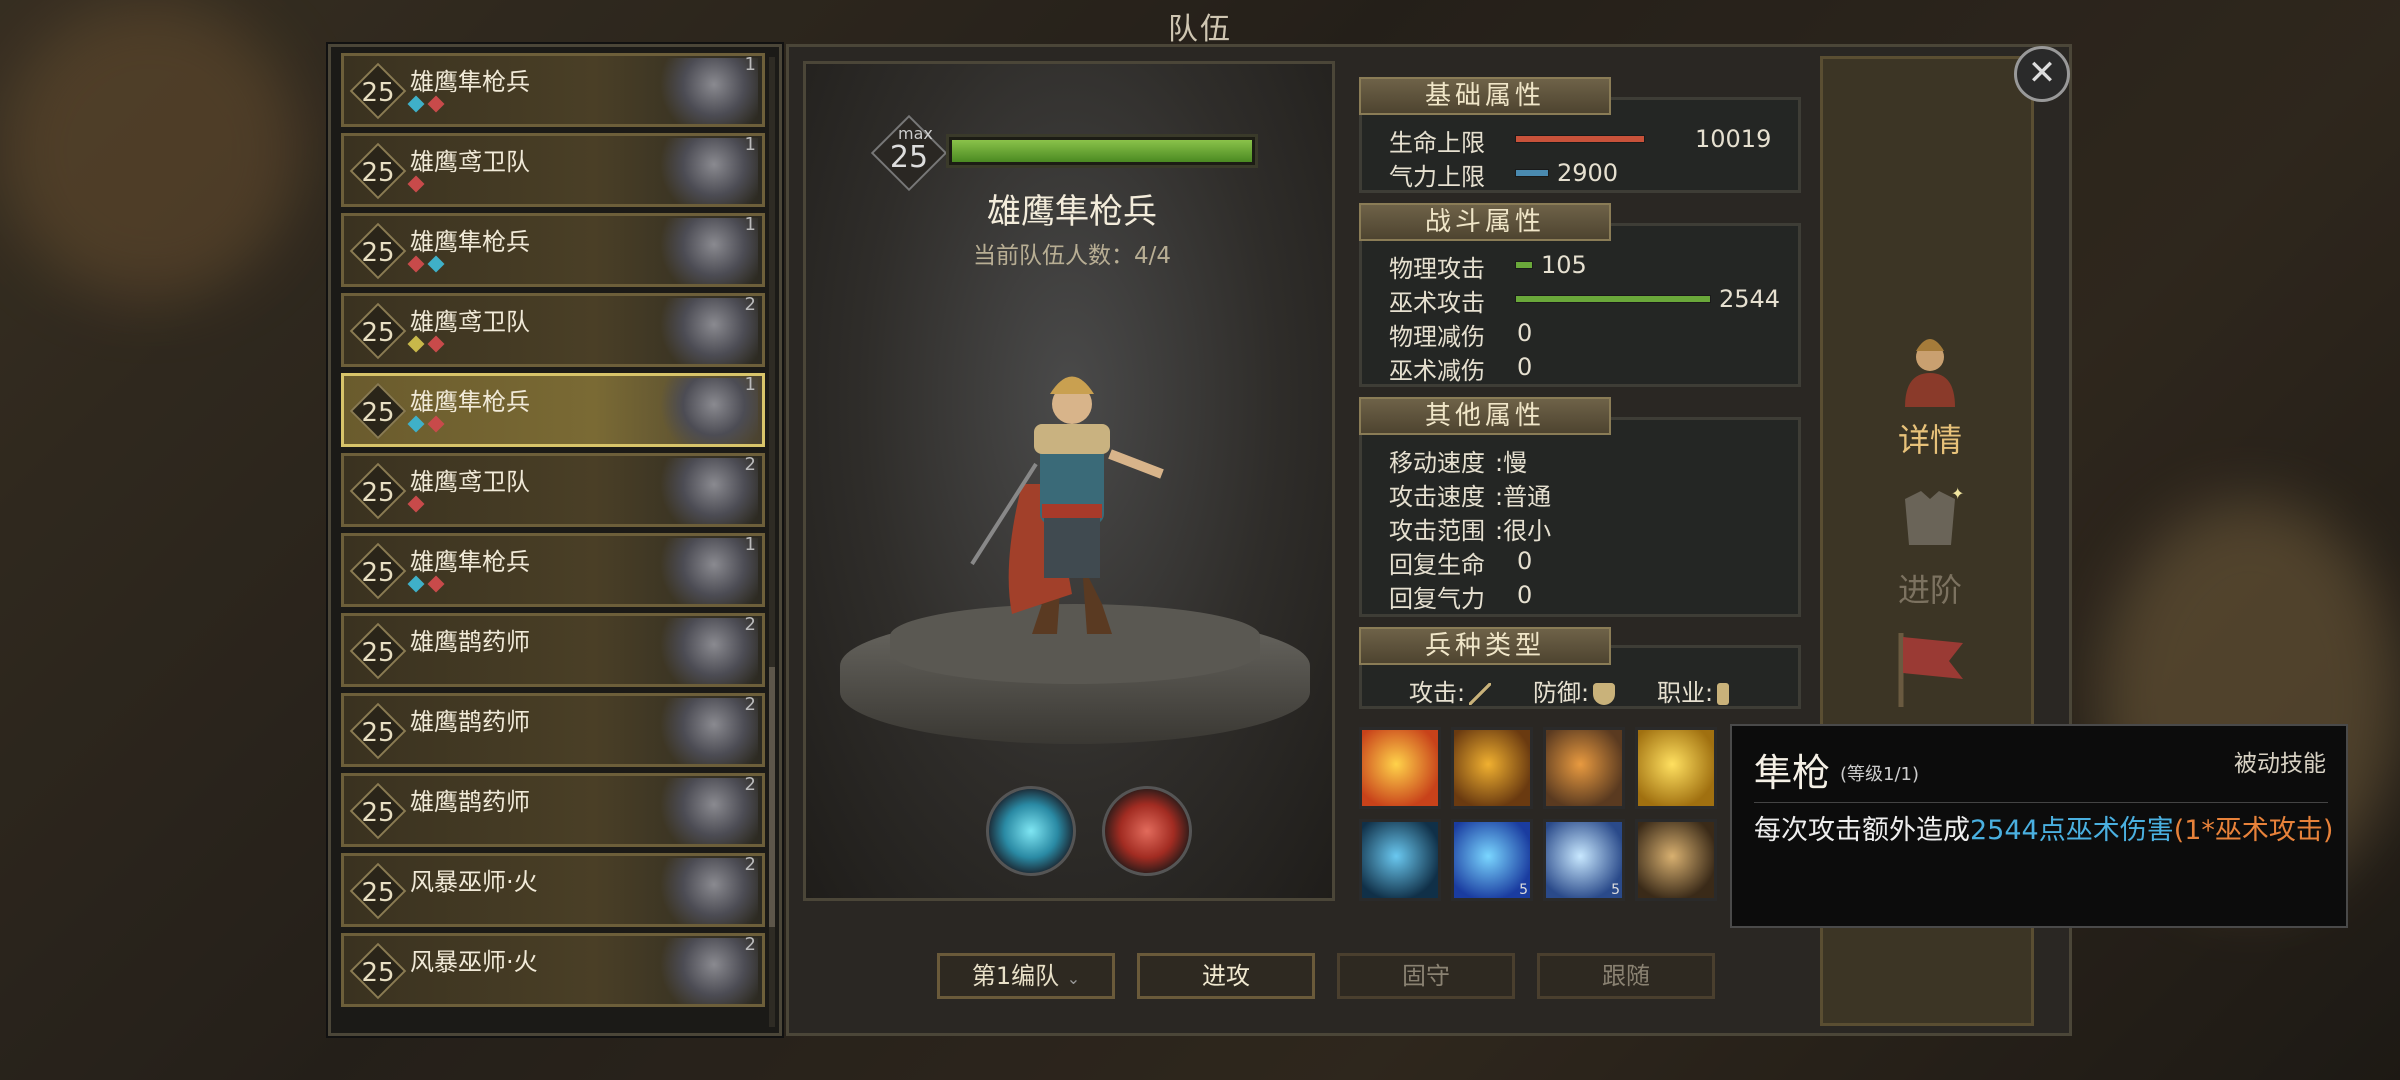 Image resolution: width=2400 pixels, height=1080 pixels. What do you see at coordinates (1072, 212) in the screenshot?
I see `unit-name: 雄鹰隼枪兵` at bounding box center [1072, 212].